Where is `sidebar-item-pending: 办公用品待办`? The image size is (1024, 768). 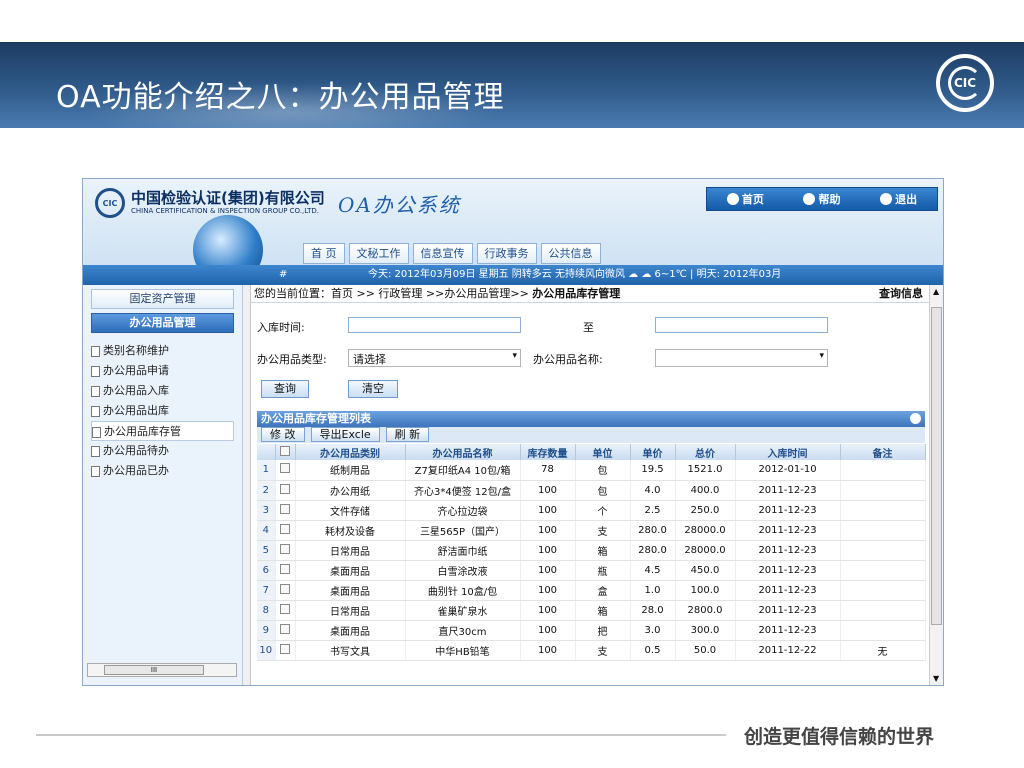 sidebar-item-pending: 办公用品待办 is located at coordinates (162, 451).